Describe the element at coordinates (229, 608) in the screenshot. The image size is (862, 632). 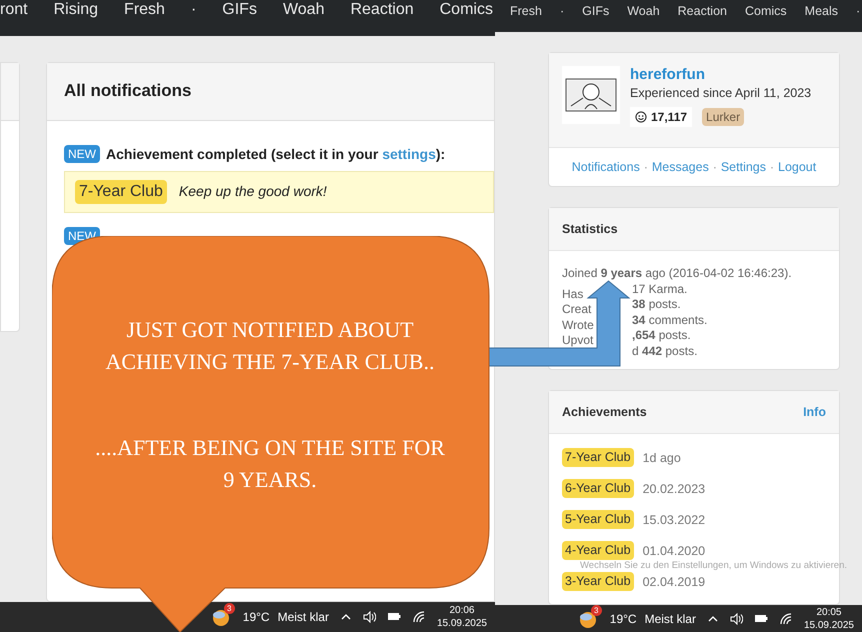
I see `notification-count: 3` at that location.